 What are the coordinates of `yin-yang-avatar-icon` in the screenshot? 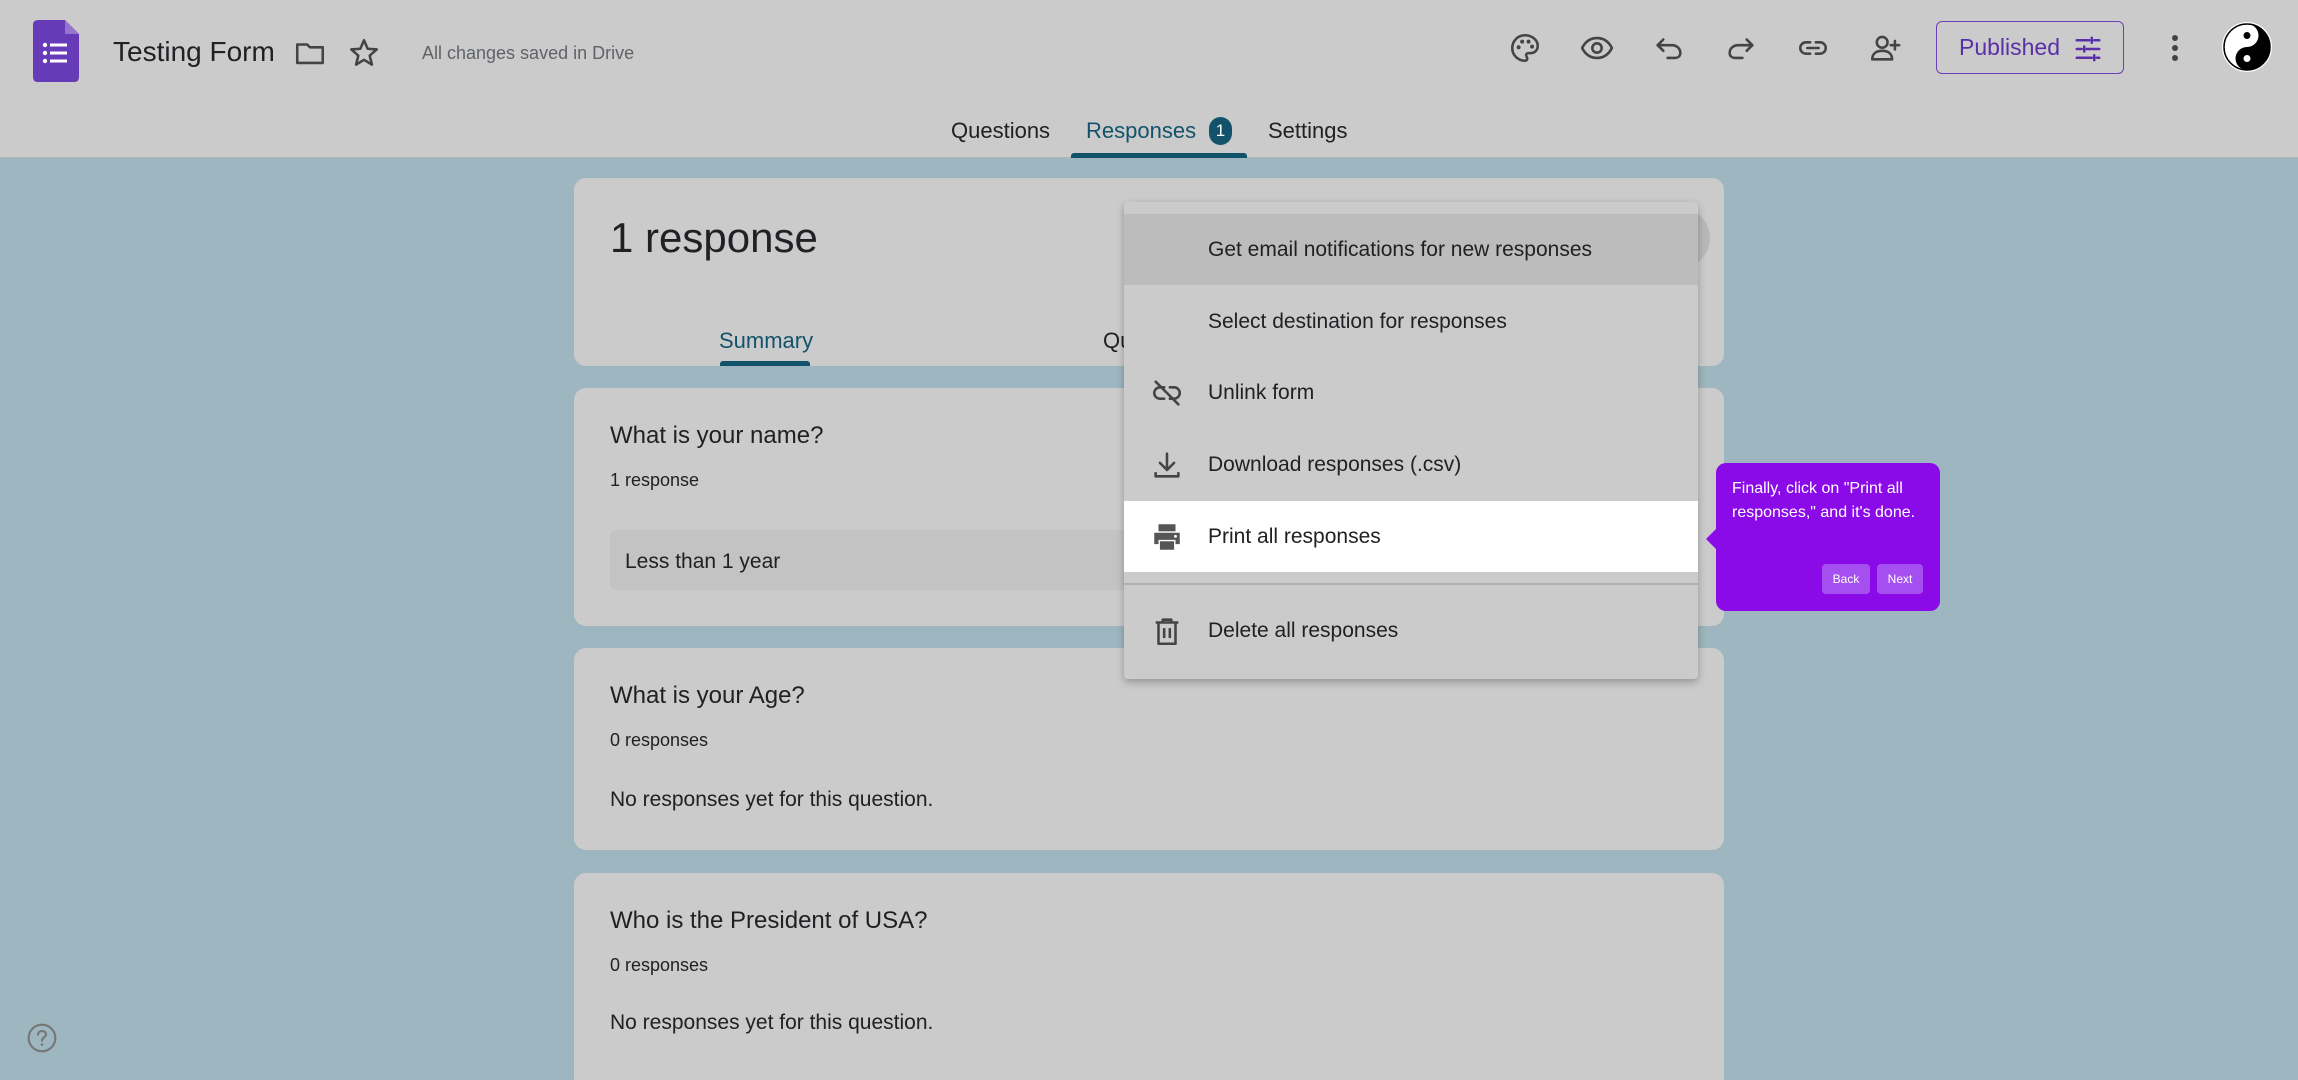 It's located at (2247, 47).